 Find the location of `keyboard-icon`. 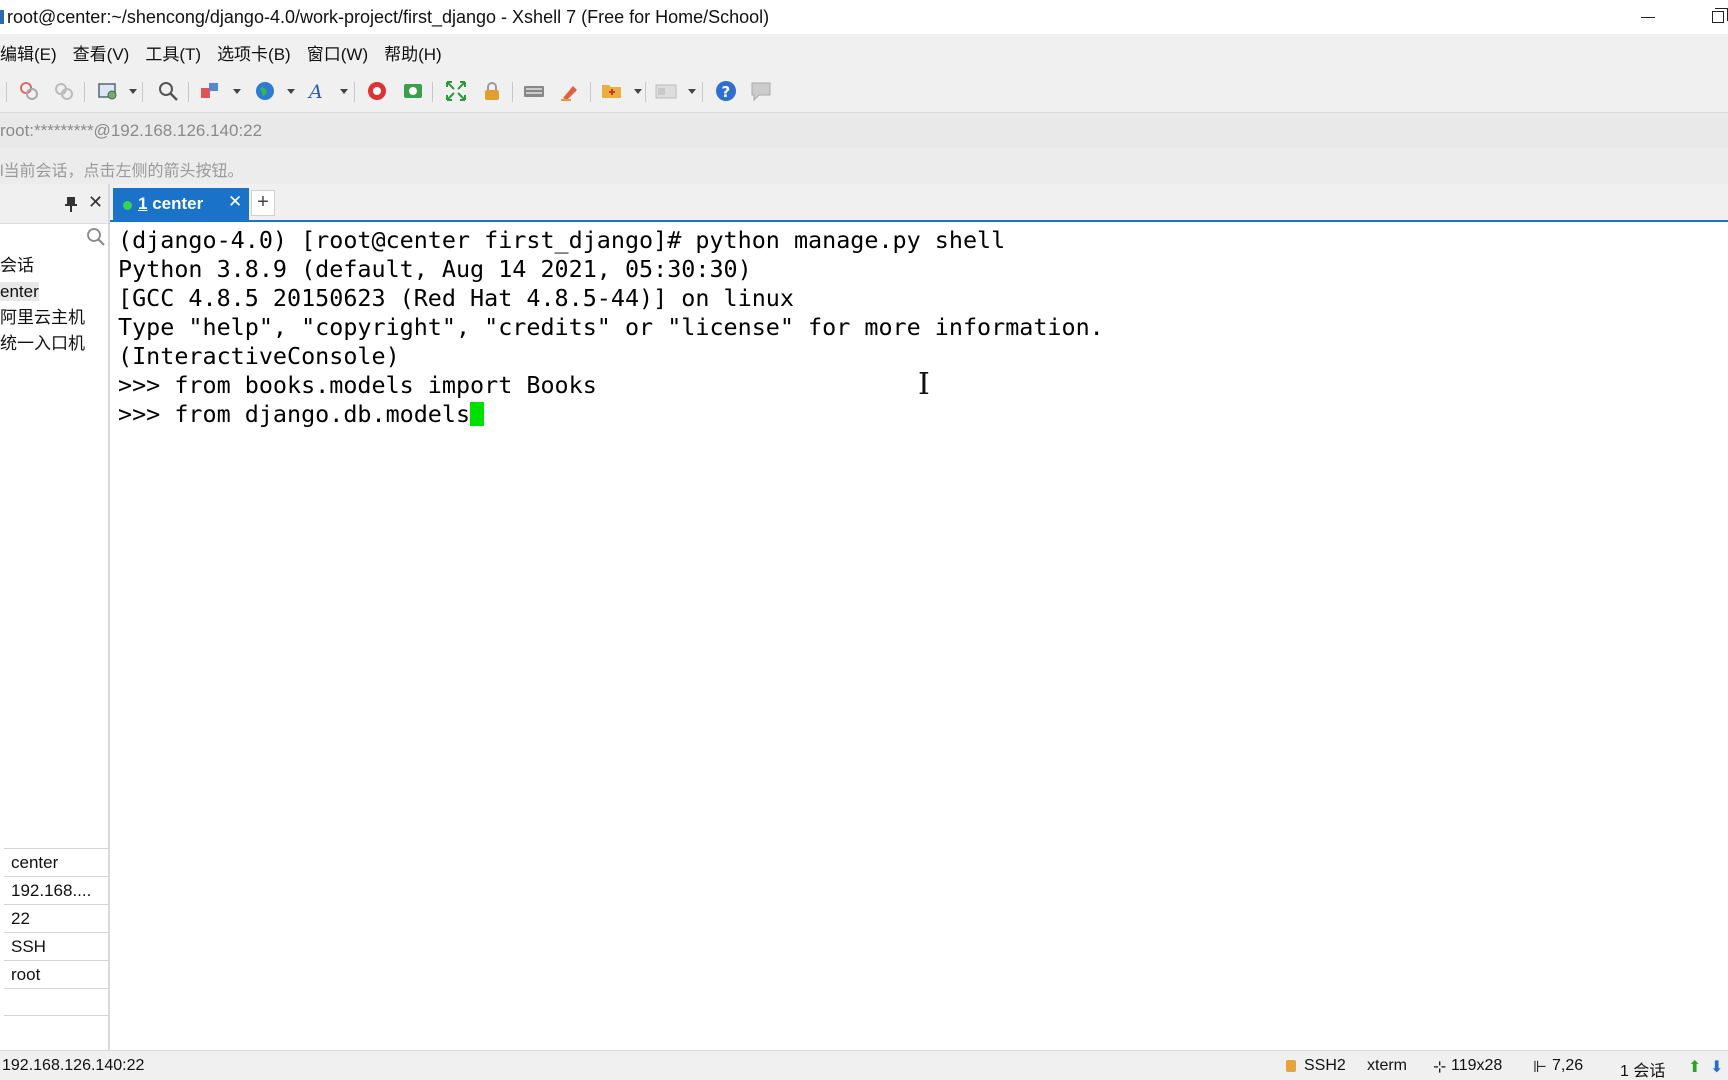

keyboard-icon is located at coordinates (534, 91).